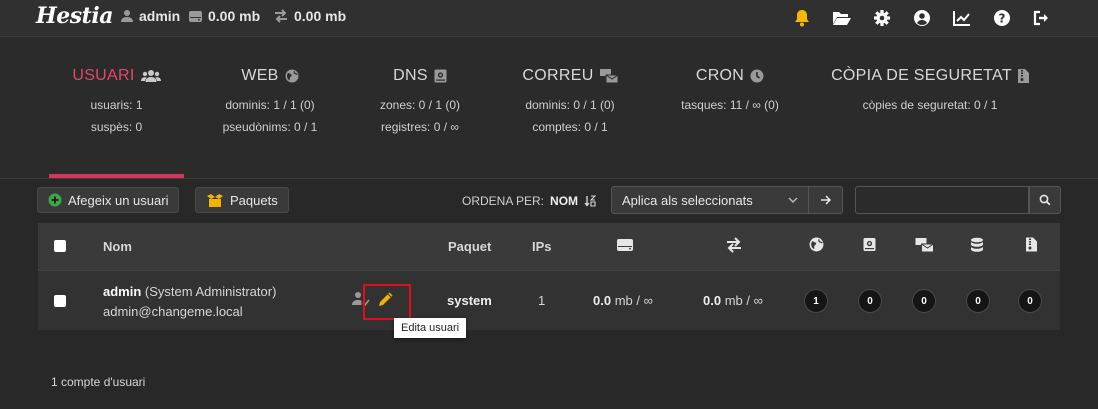  What do you see at coordinates (116, 127) in the screenshot?
I see `suspended-count: suspès: 0` at bounding box center [116, 127].